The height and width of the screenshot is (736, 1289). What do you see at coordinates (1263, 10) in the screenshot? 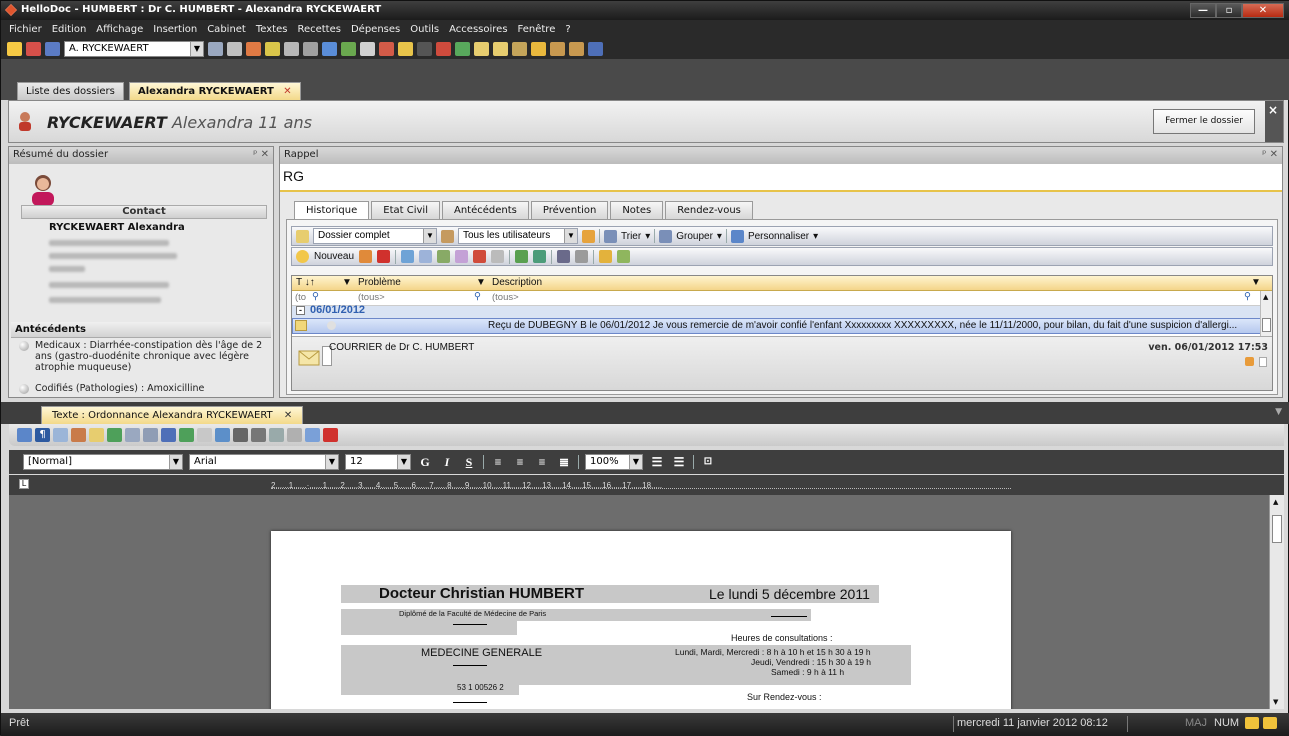
I see `close-window-button: ✕` at bounding box center [1263, 10].